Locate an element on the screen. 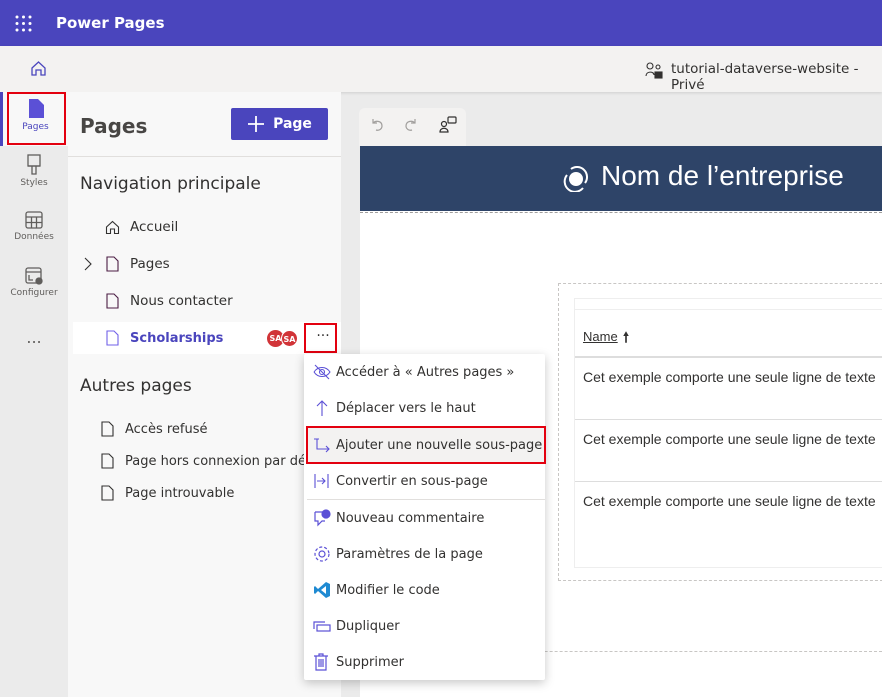 This screenshot has height=697, width=882. rail-label: Configurer is located at coordinates (34, 293).